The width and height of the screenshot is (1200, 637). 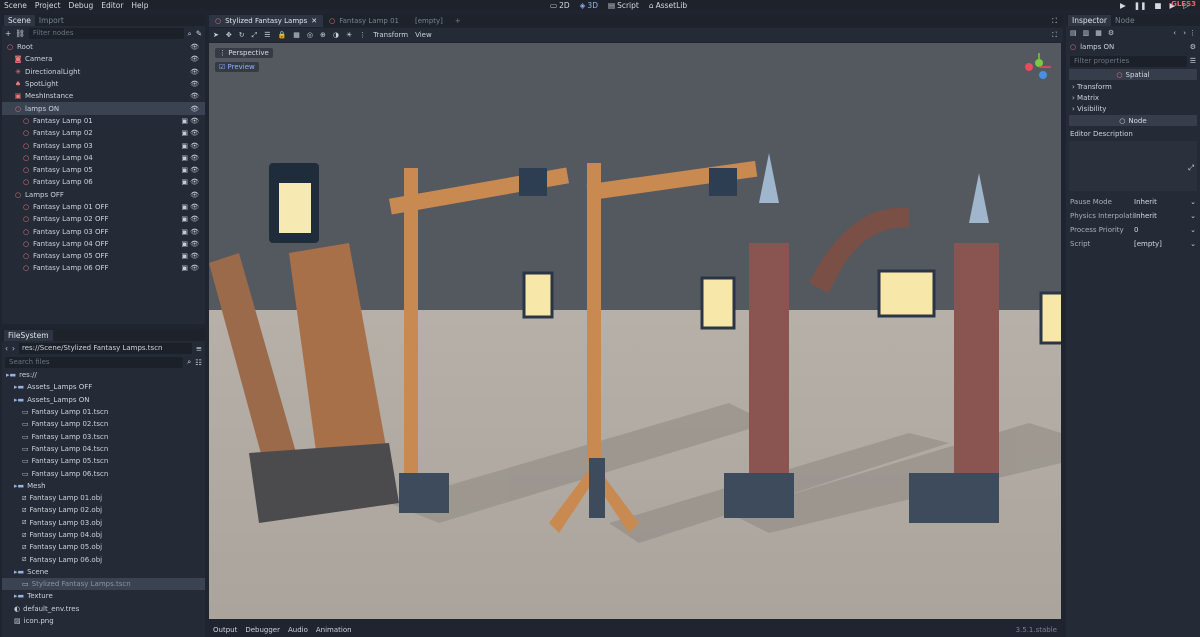 I want to click on mode-script-button: ▤ Script, so click(x=623, y=5).